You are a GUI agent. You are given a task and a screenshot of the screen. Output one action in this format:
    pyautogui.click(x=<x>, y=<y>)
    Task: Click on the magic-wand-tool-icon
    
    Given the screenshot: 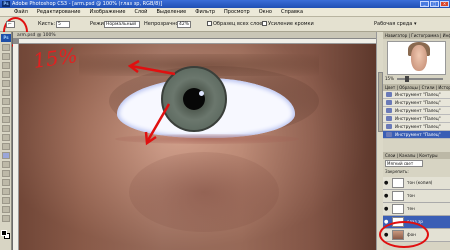 What is the action you would take?
    pyautogui.click(x=6, y=74)
    